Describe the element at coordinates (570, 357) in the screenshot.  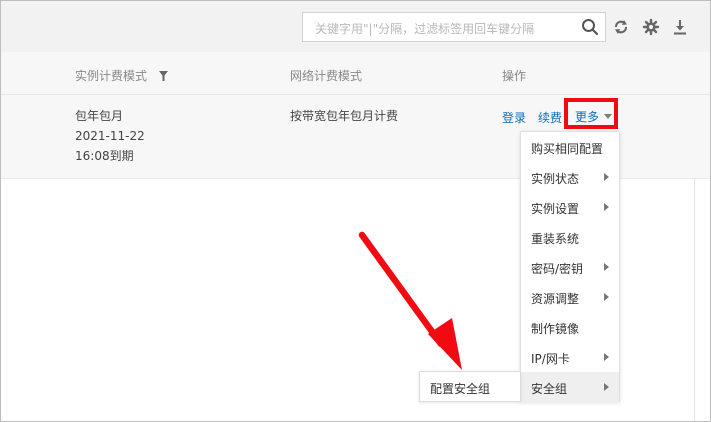
I see `menu-item-ip-nic: IP/网卡` at that location.